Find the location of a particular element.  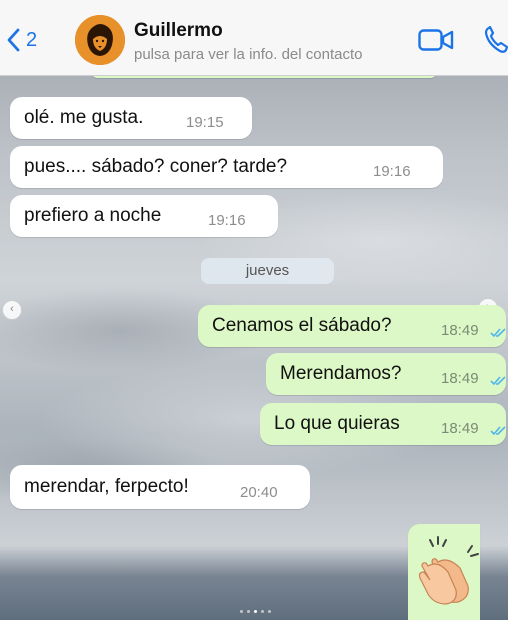

page-indicator is located at coordinates (255, 611).